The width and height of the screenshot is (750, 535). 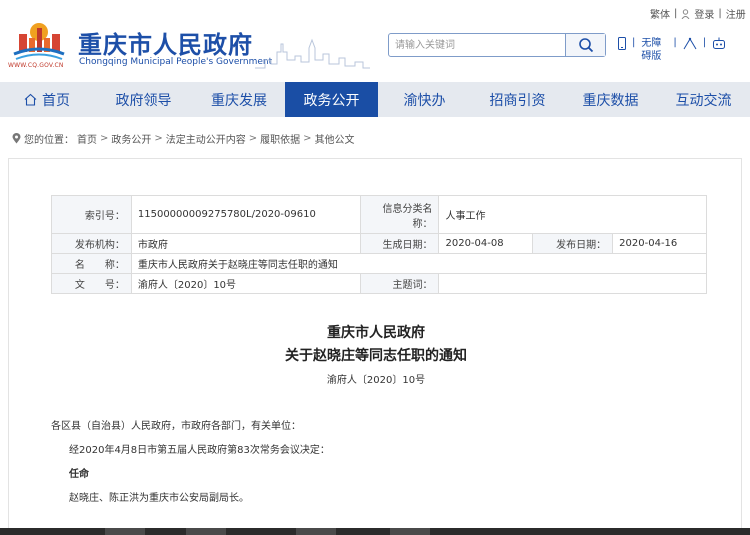 What do you see at coordinates (165, 42) in the screenshot?
I see `site-title: 重庆市人民政府` at bounding box center [165, 42].